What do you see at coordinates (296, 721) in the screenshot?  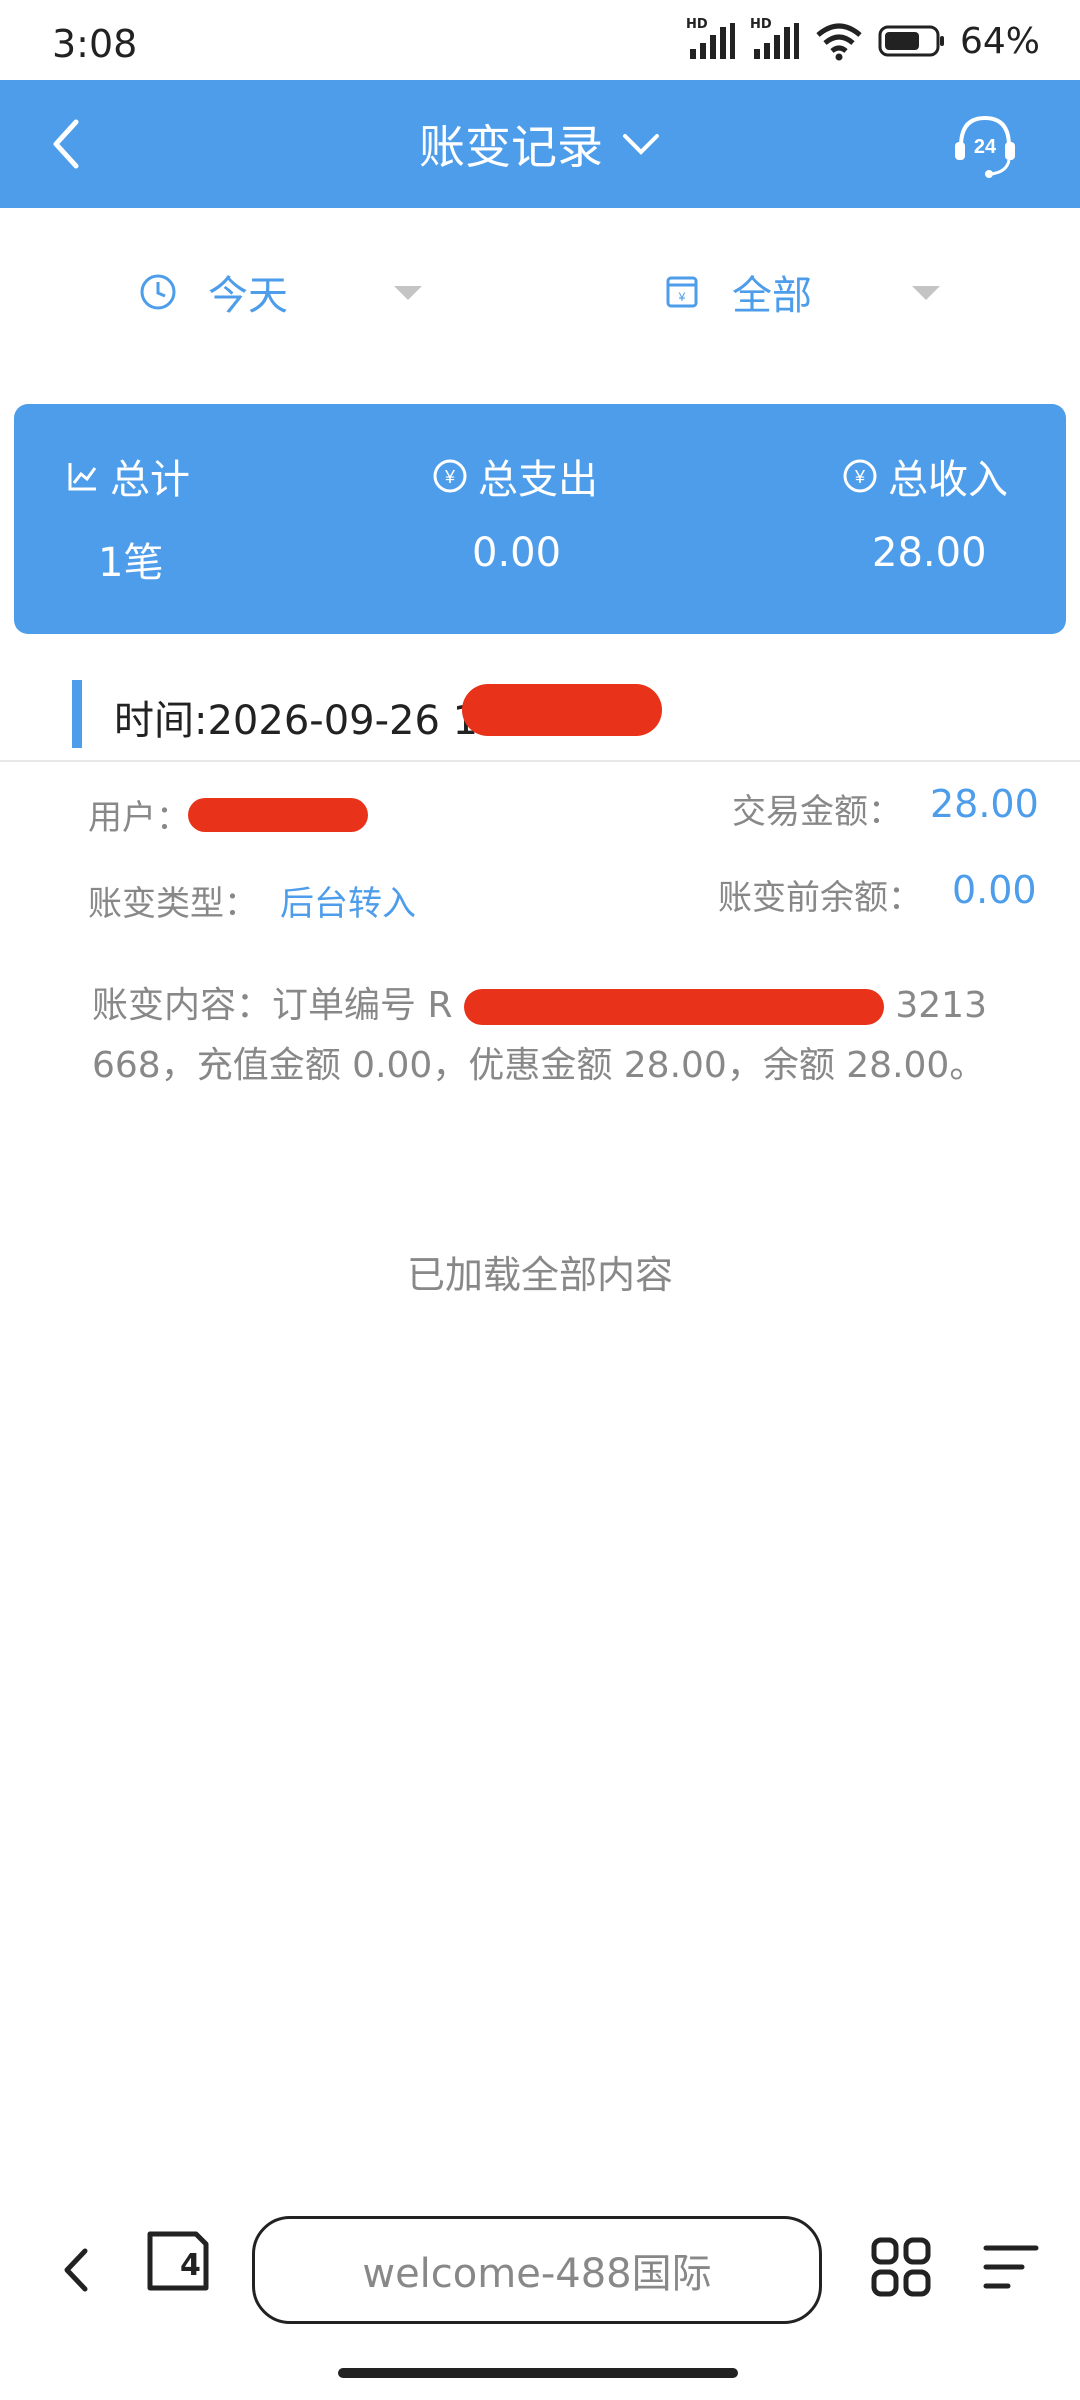 I see `record-time: 时间:2026-09-26 1` at bounding box center [296, 721].